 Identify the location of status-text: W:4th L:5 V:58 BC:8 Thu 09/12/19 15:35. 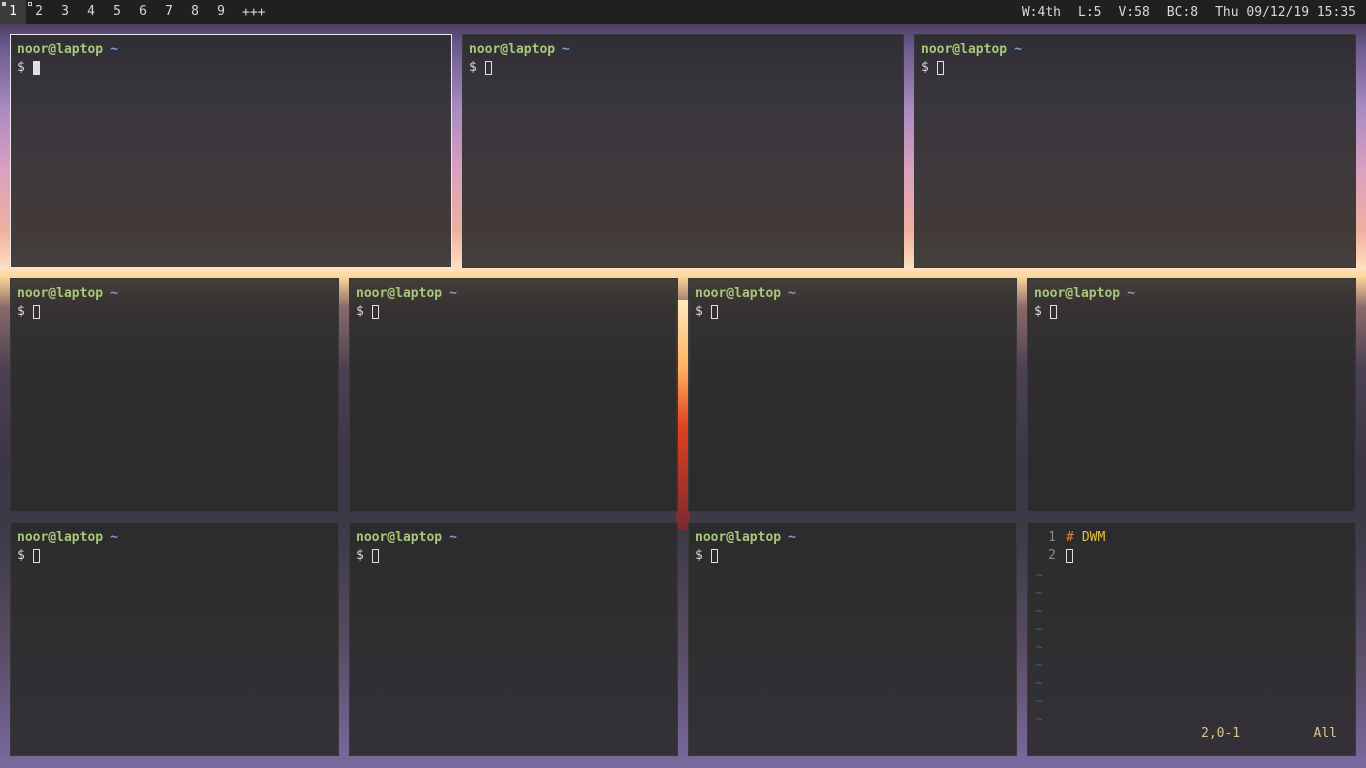
(1194, 12).